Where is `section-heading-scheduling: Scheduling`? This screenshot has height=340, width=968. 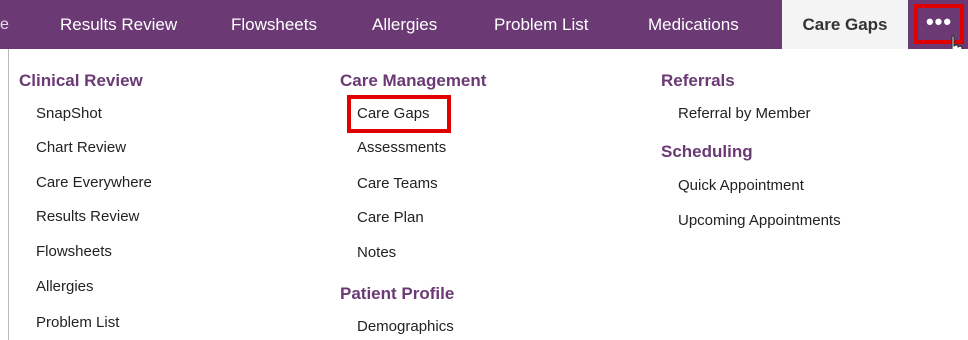
section-heading-scheduling: Scheduling is located at coordinates (707, 151).